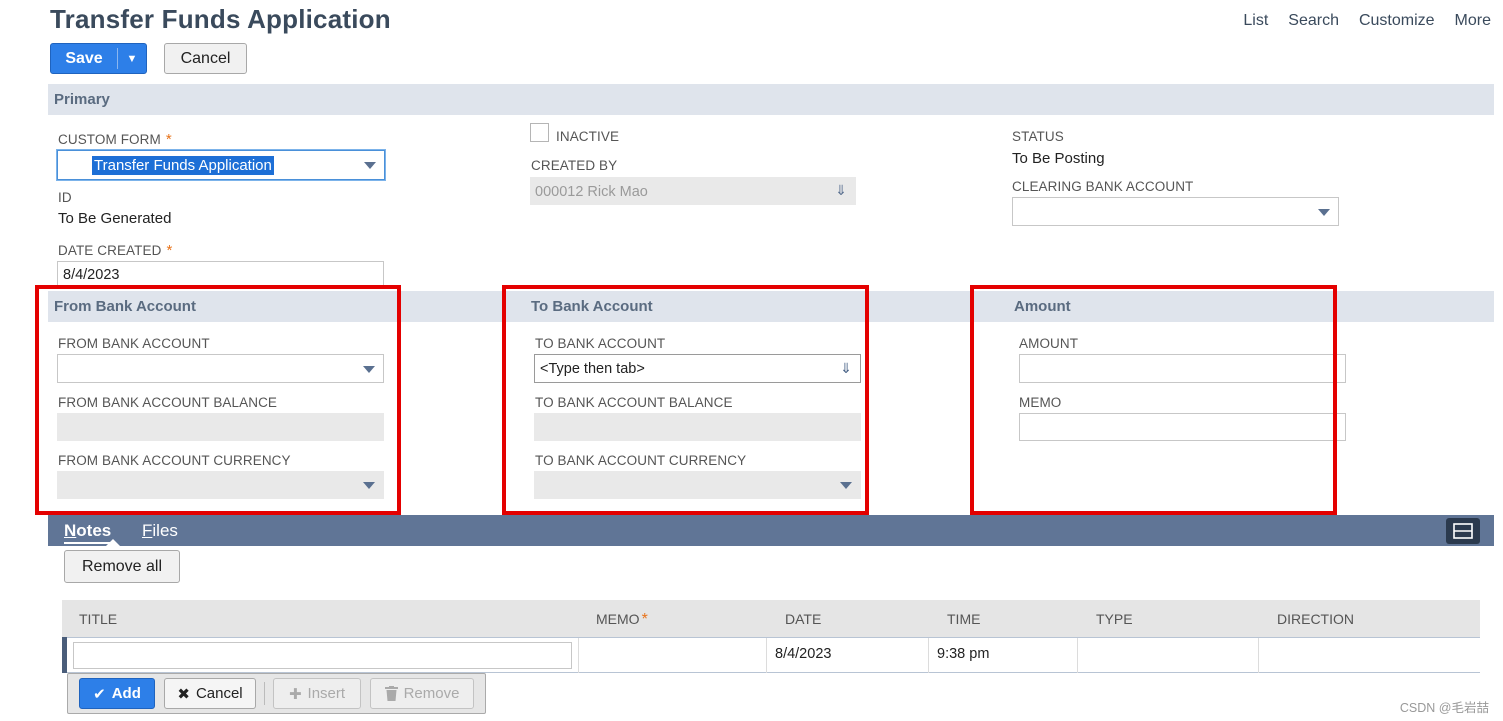 This screenshot has width=1503, height=721. I want to click on row-edit-accent, so click(64, 655).